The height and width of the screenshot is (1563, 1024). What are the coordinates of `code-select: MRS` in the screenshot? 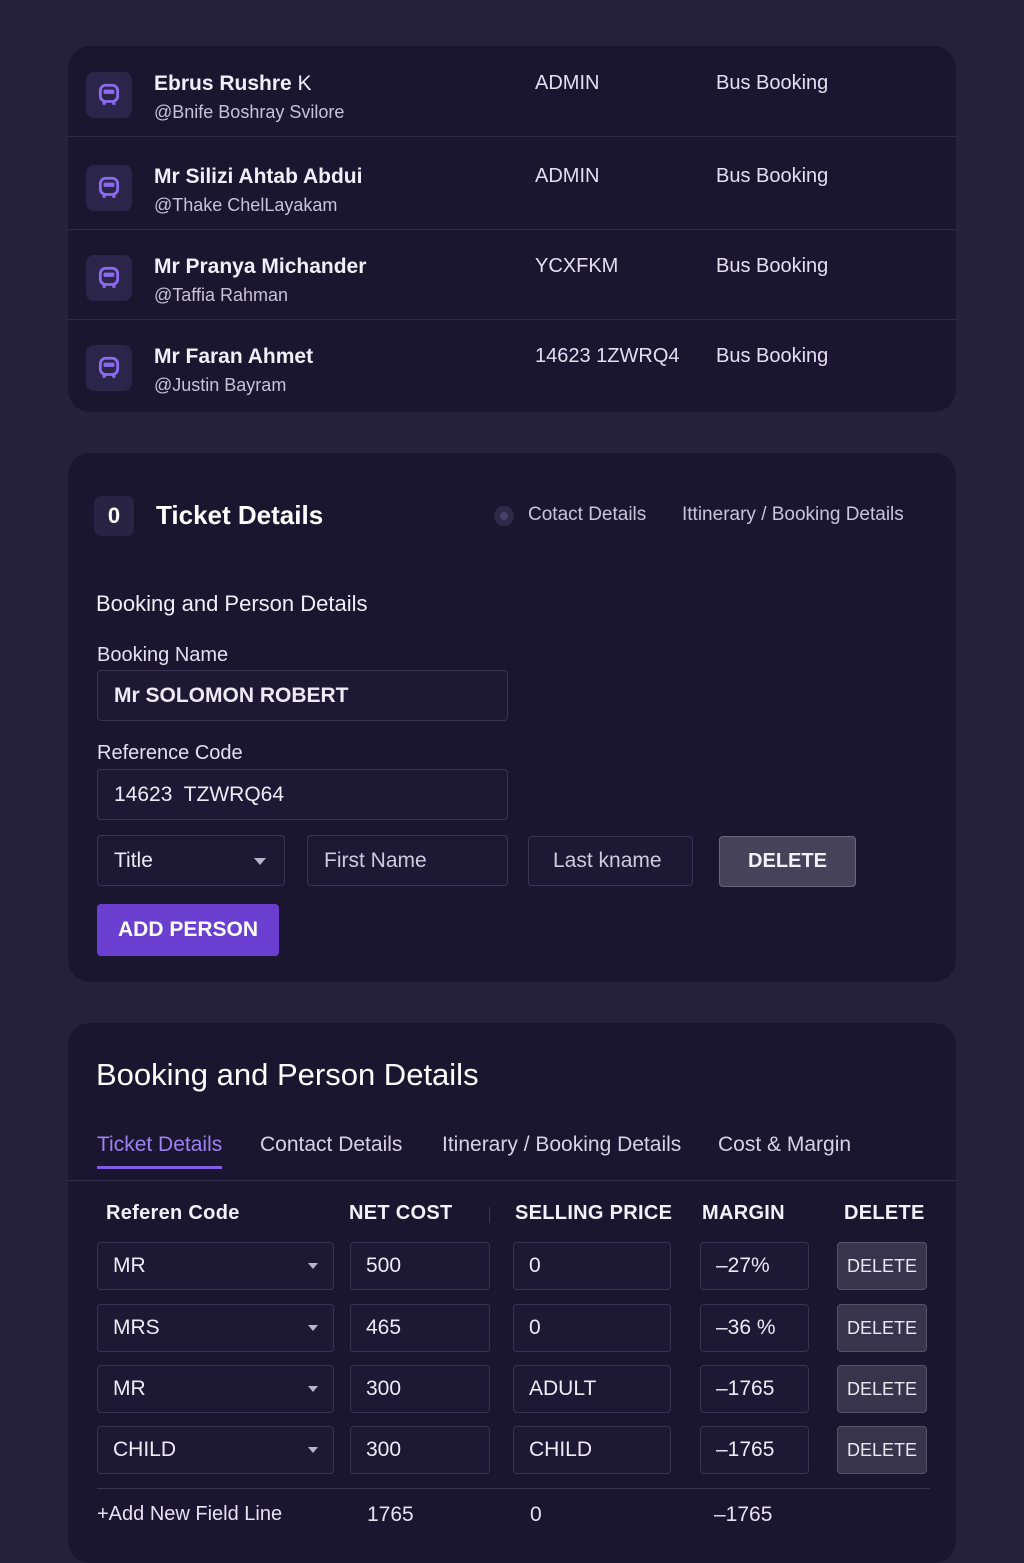 It's located at (215, 1328).